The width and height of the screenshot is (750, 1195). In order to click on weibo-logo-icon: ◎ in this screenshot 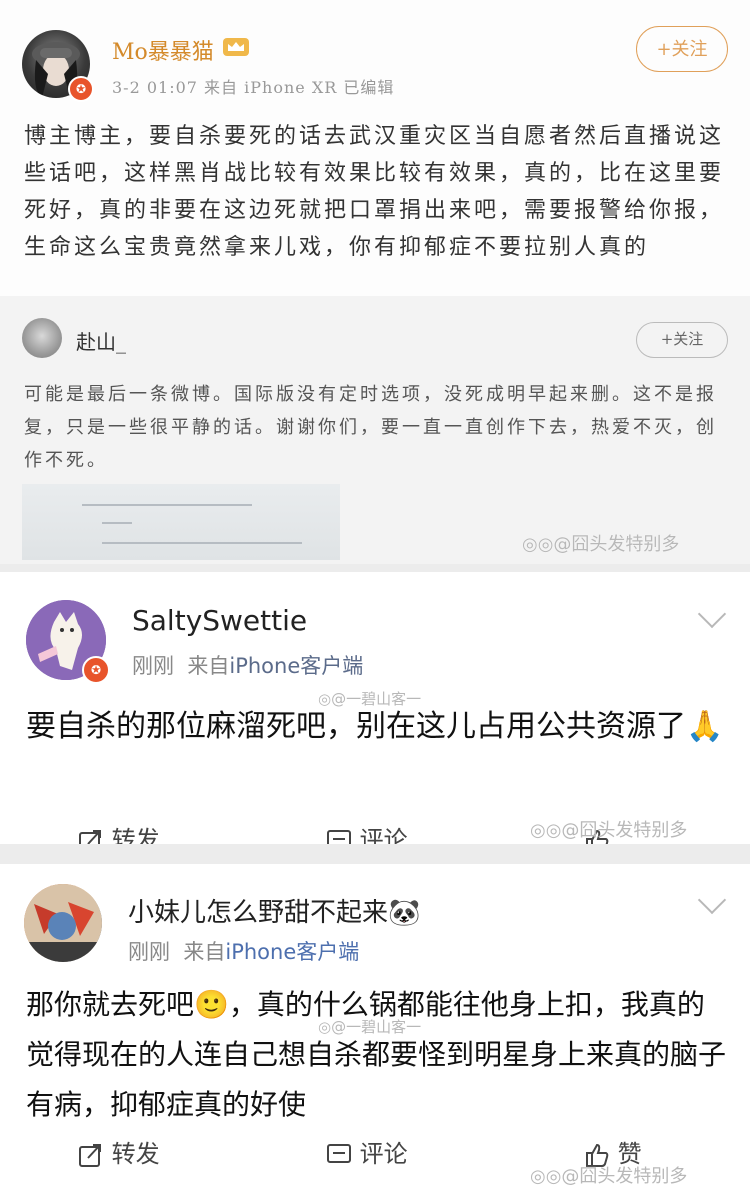, I will do `click(325, 1027)`.